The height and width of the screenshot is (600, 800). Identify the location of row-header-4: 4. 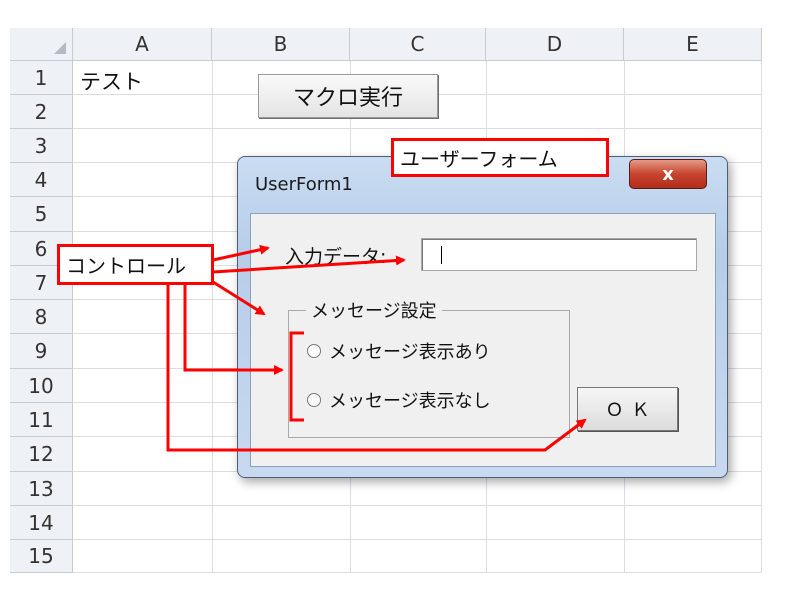
(41, 180).